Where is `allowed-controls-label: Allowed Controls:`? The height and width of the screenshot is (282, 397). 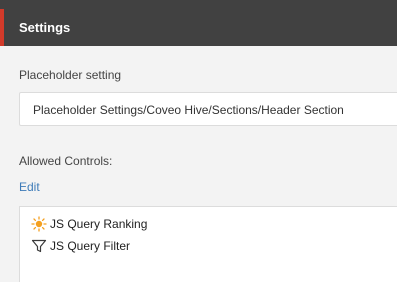 allowed-controls-label: Allowed Controls: is located at coordinates (66, 161).